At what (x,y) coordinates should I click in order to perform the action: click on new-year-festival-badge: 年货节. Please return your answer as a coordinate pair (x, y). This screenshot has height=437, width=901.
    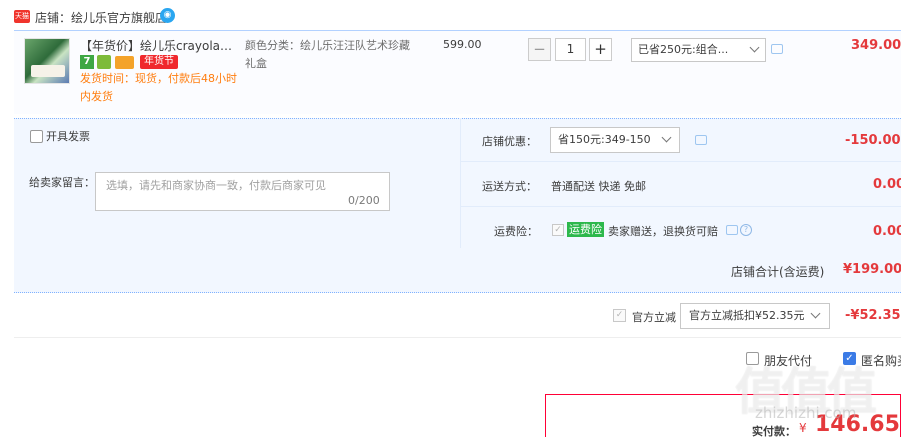
    Looking at the image, I should click on (159, 62).